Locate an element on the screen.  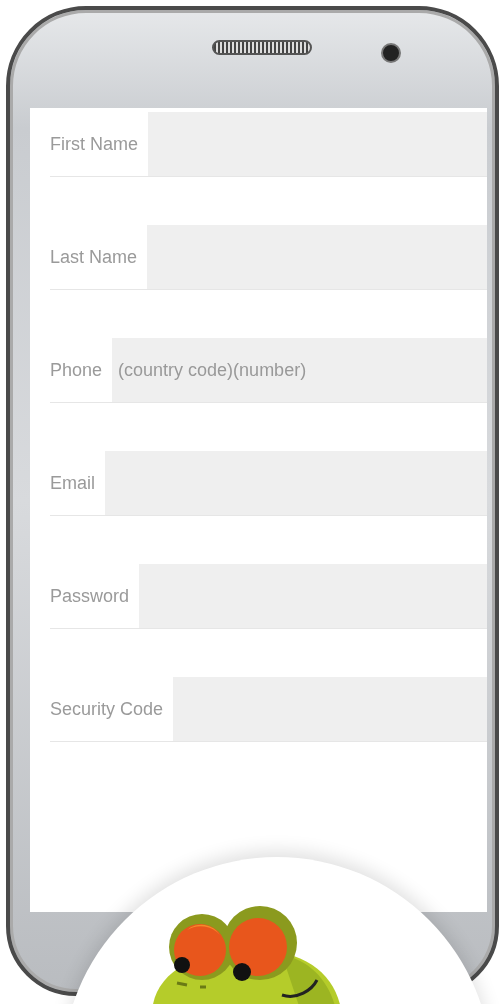
field-label: Email is located at coordinates (73, 483).